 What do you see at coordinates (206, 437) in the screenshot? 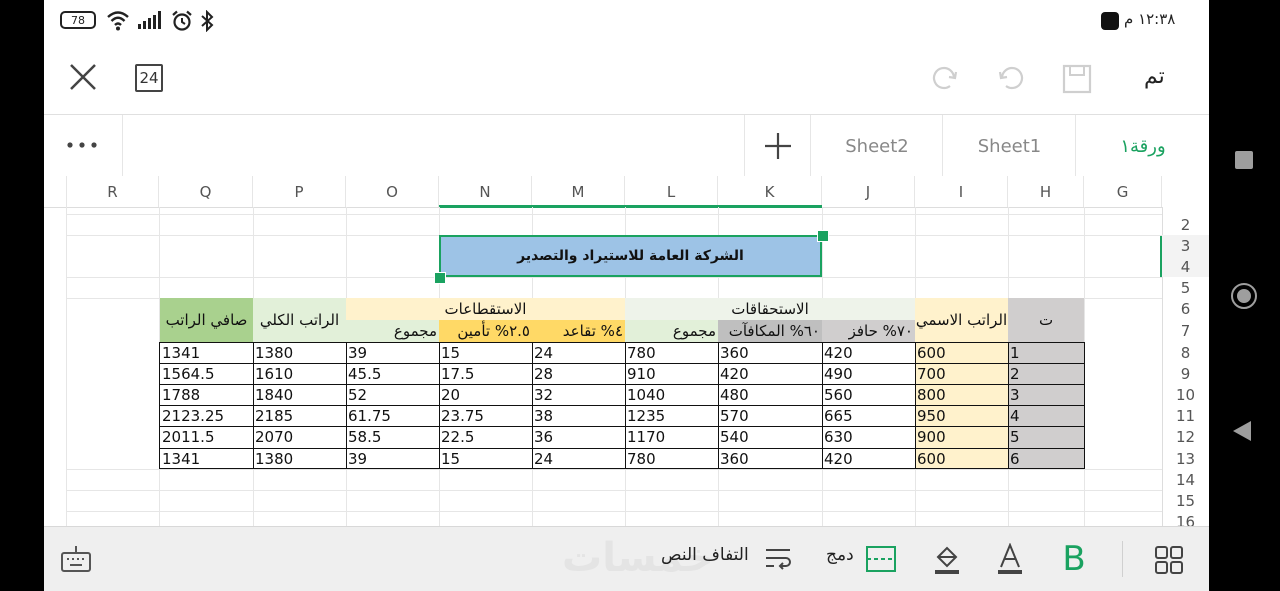
I see `cell-net: 2011.5` at bounding box center [206, 437].